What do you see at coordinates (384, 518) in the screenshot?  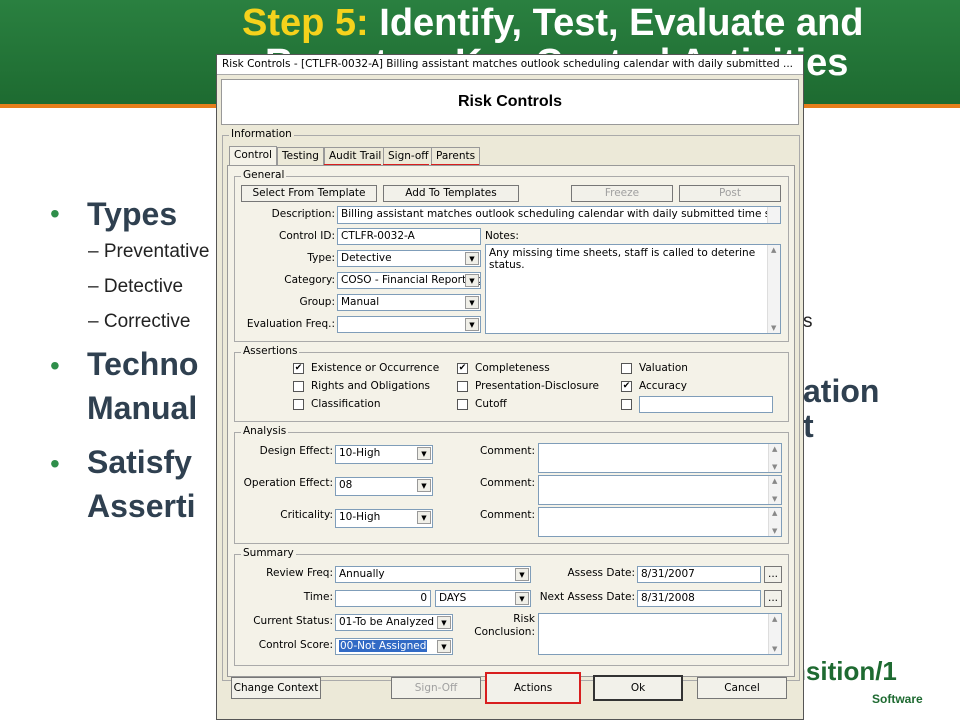 I see `criticality-select: 10-High ▼` at bounding box center [384, 518].